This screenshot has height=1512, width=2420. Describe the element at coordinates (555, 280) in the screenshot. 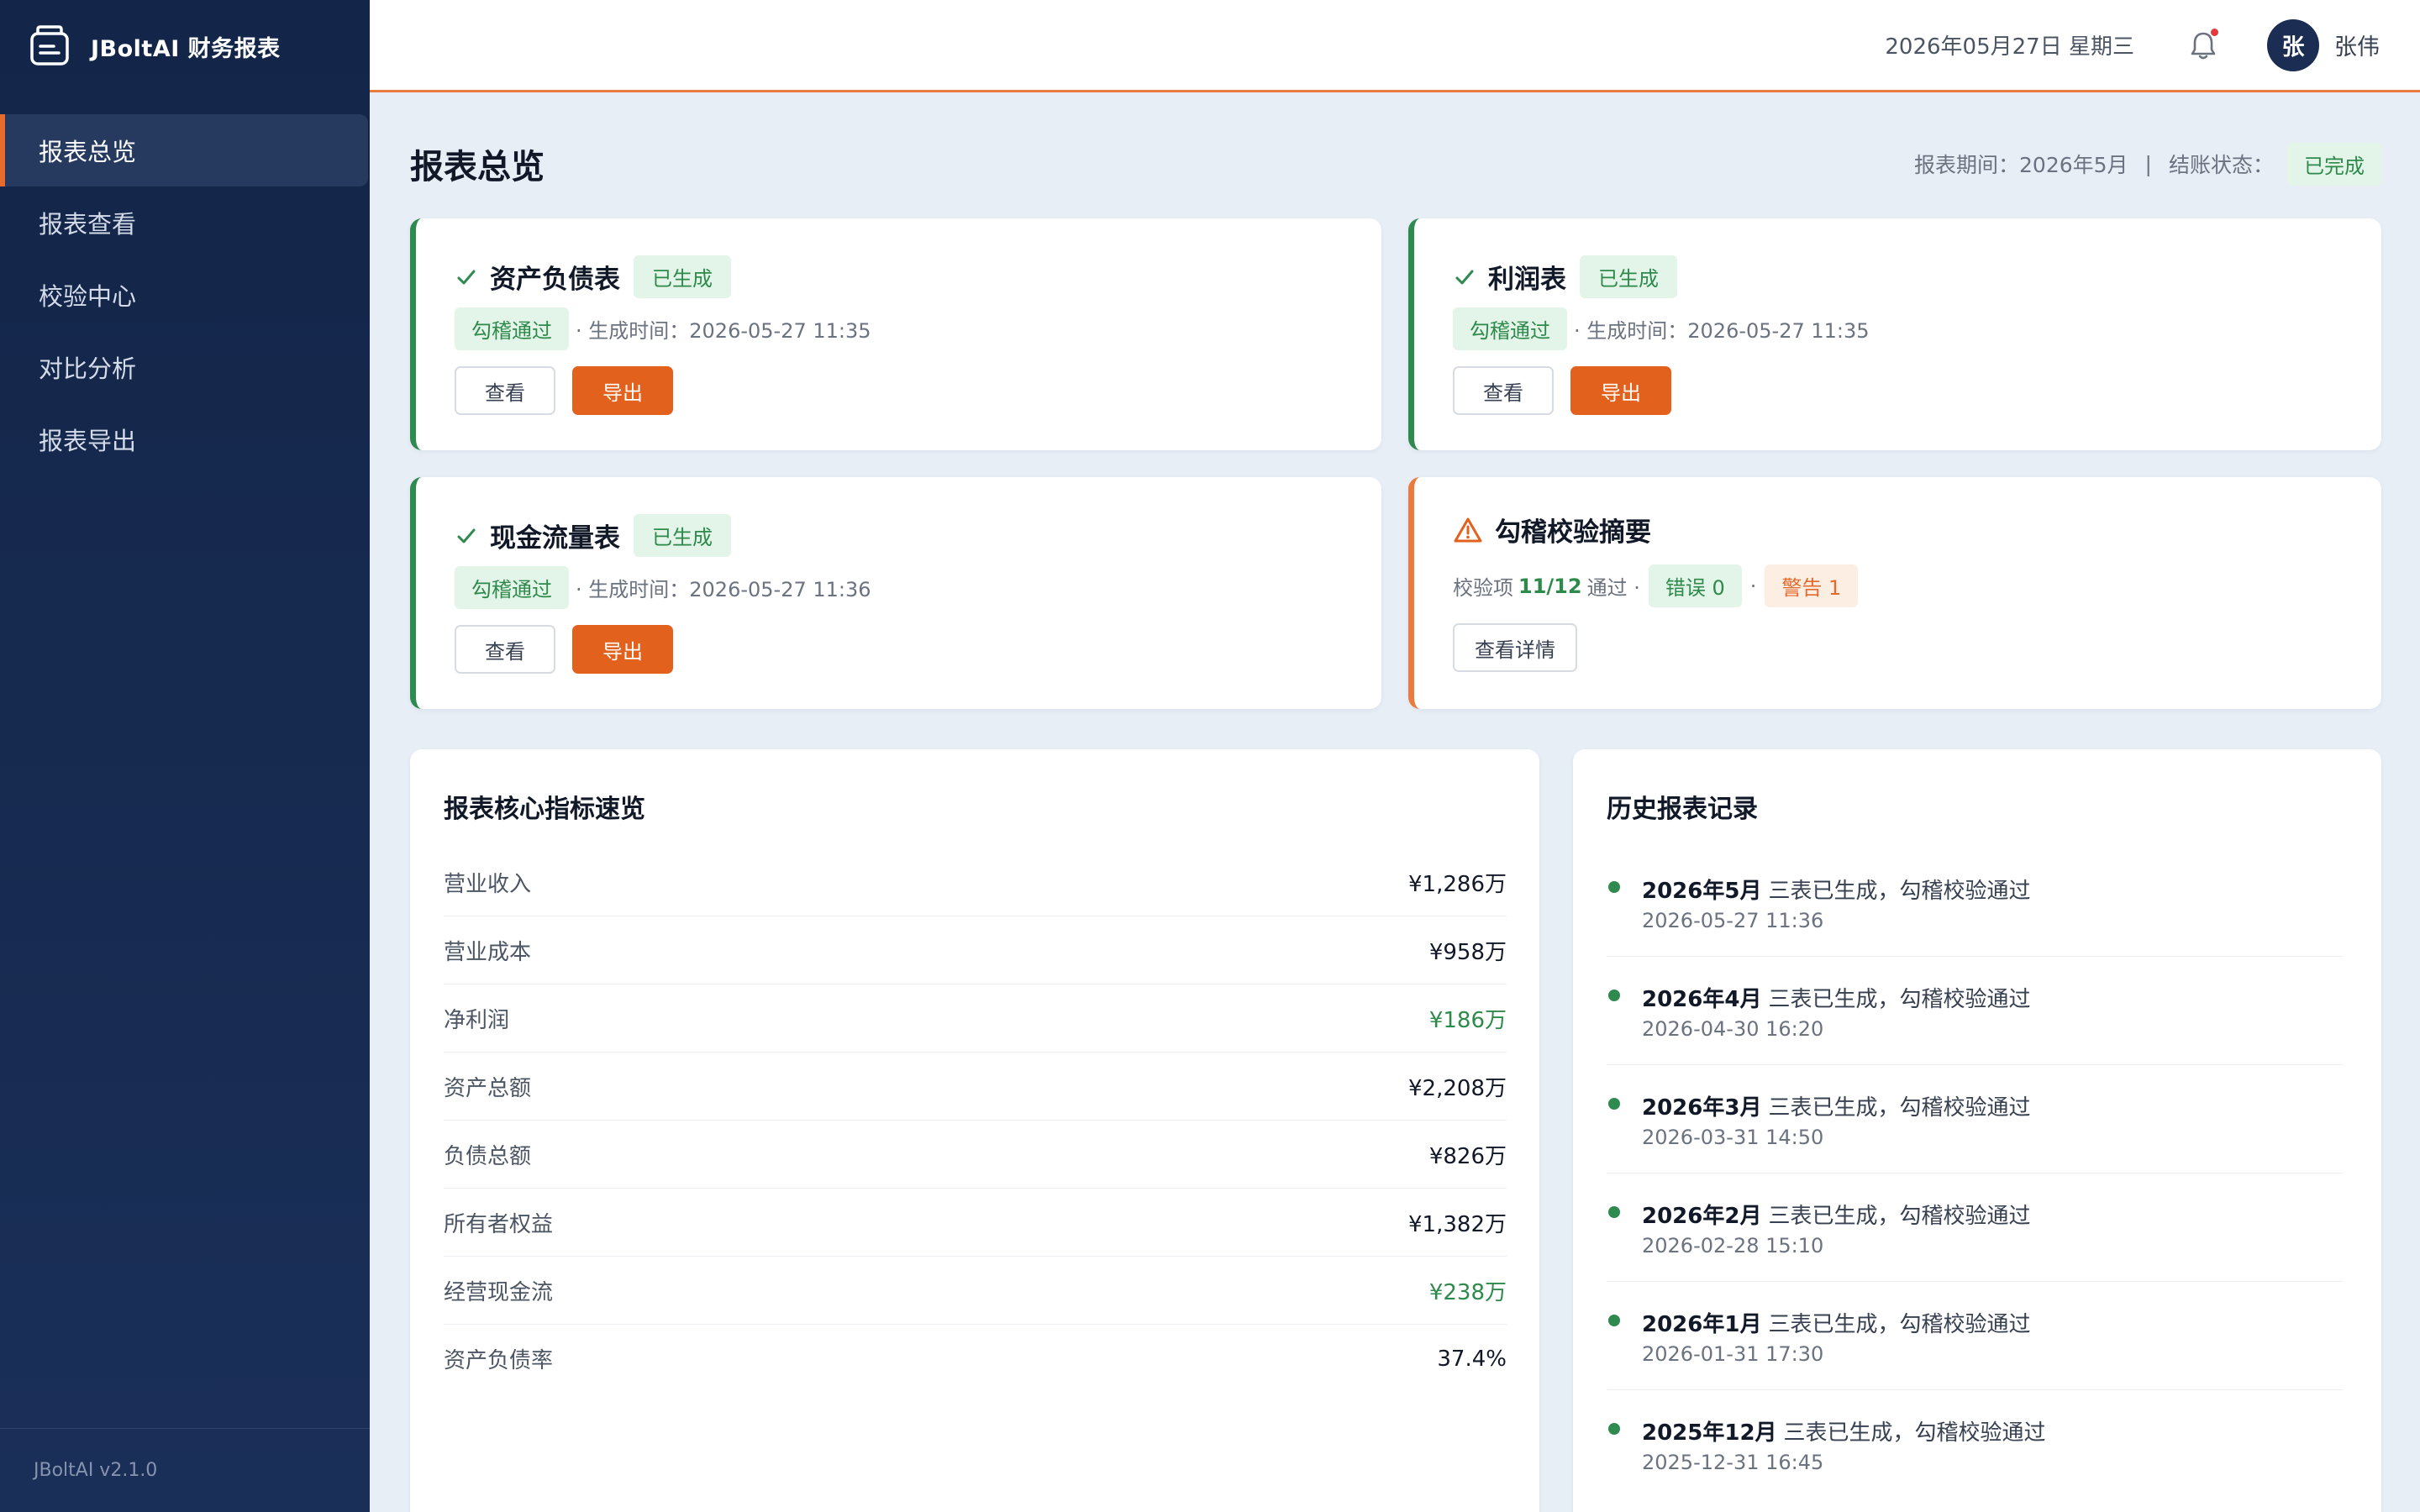

I see `card-title: 资产负债表` at that location.